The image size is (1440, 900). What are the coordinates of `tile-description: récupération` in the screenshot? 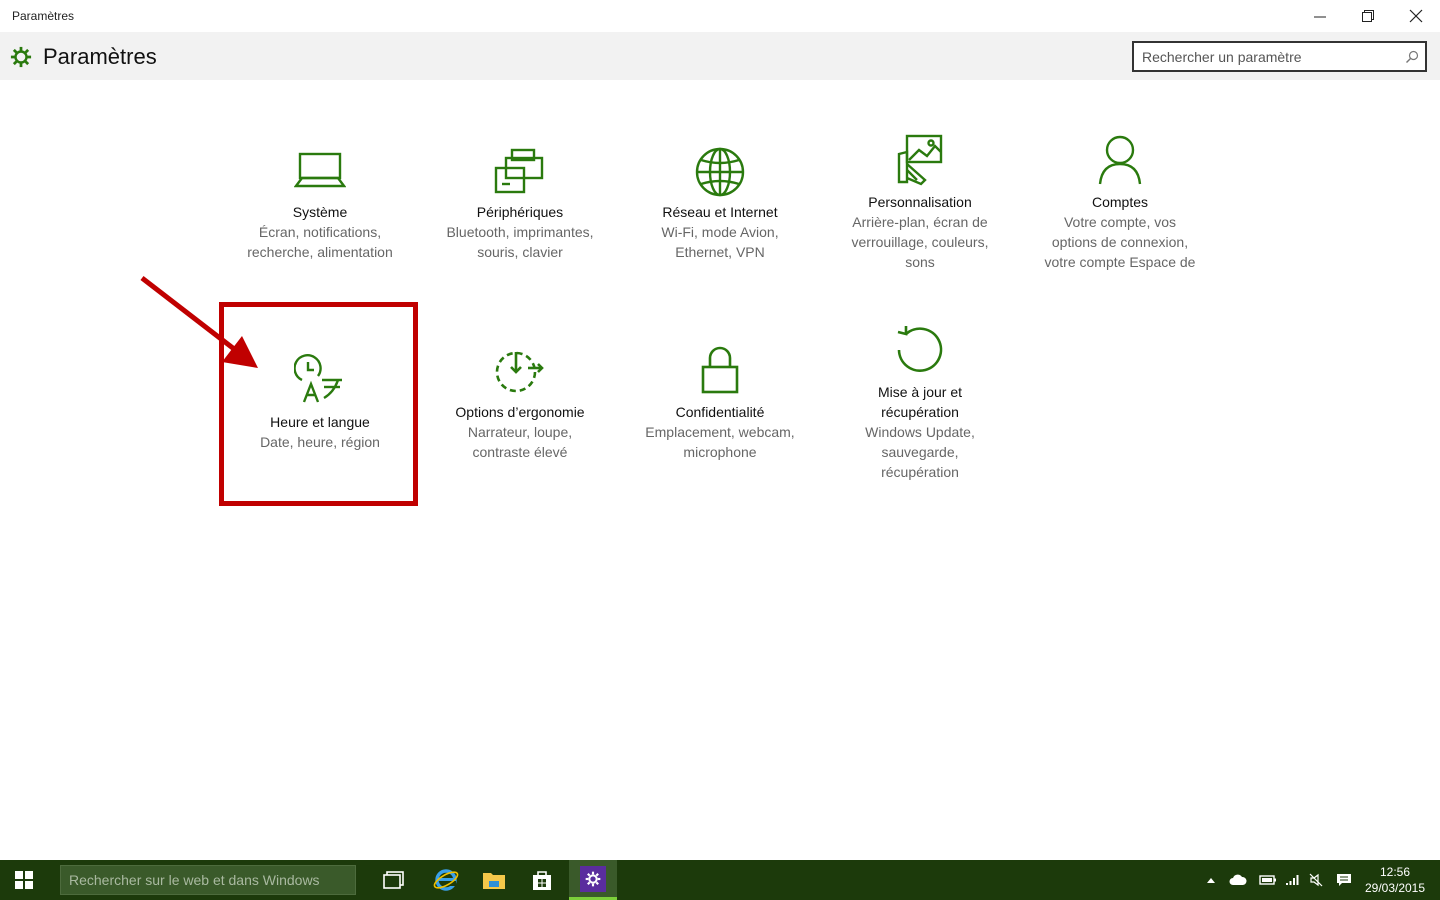 It's located at (920, 472).